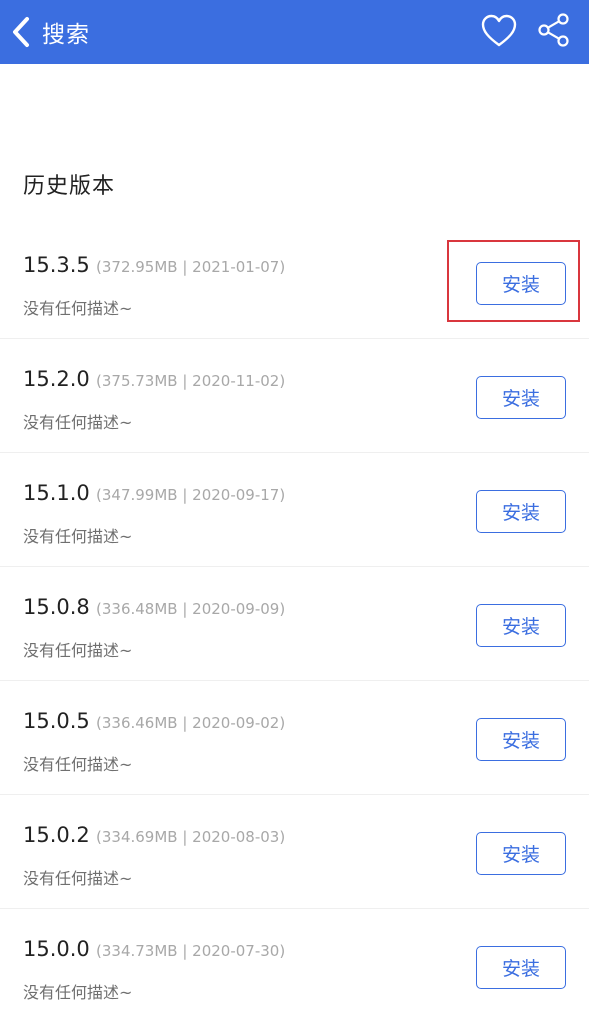 The height and width of the screenshot is (1018, 589). Describe the element at coordinates (191, 609) in the screenshot. I see `version-meta: (336.48MB | 2020-09-09)` at that location.